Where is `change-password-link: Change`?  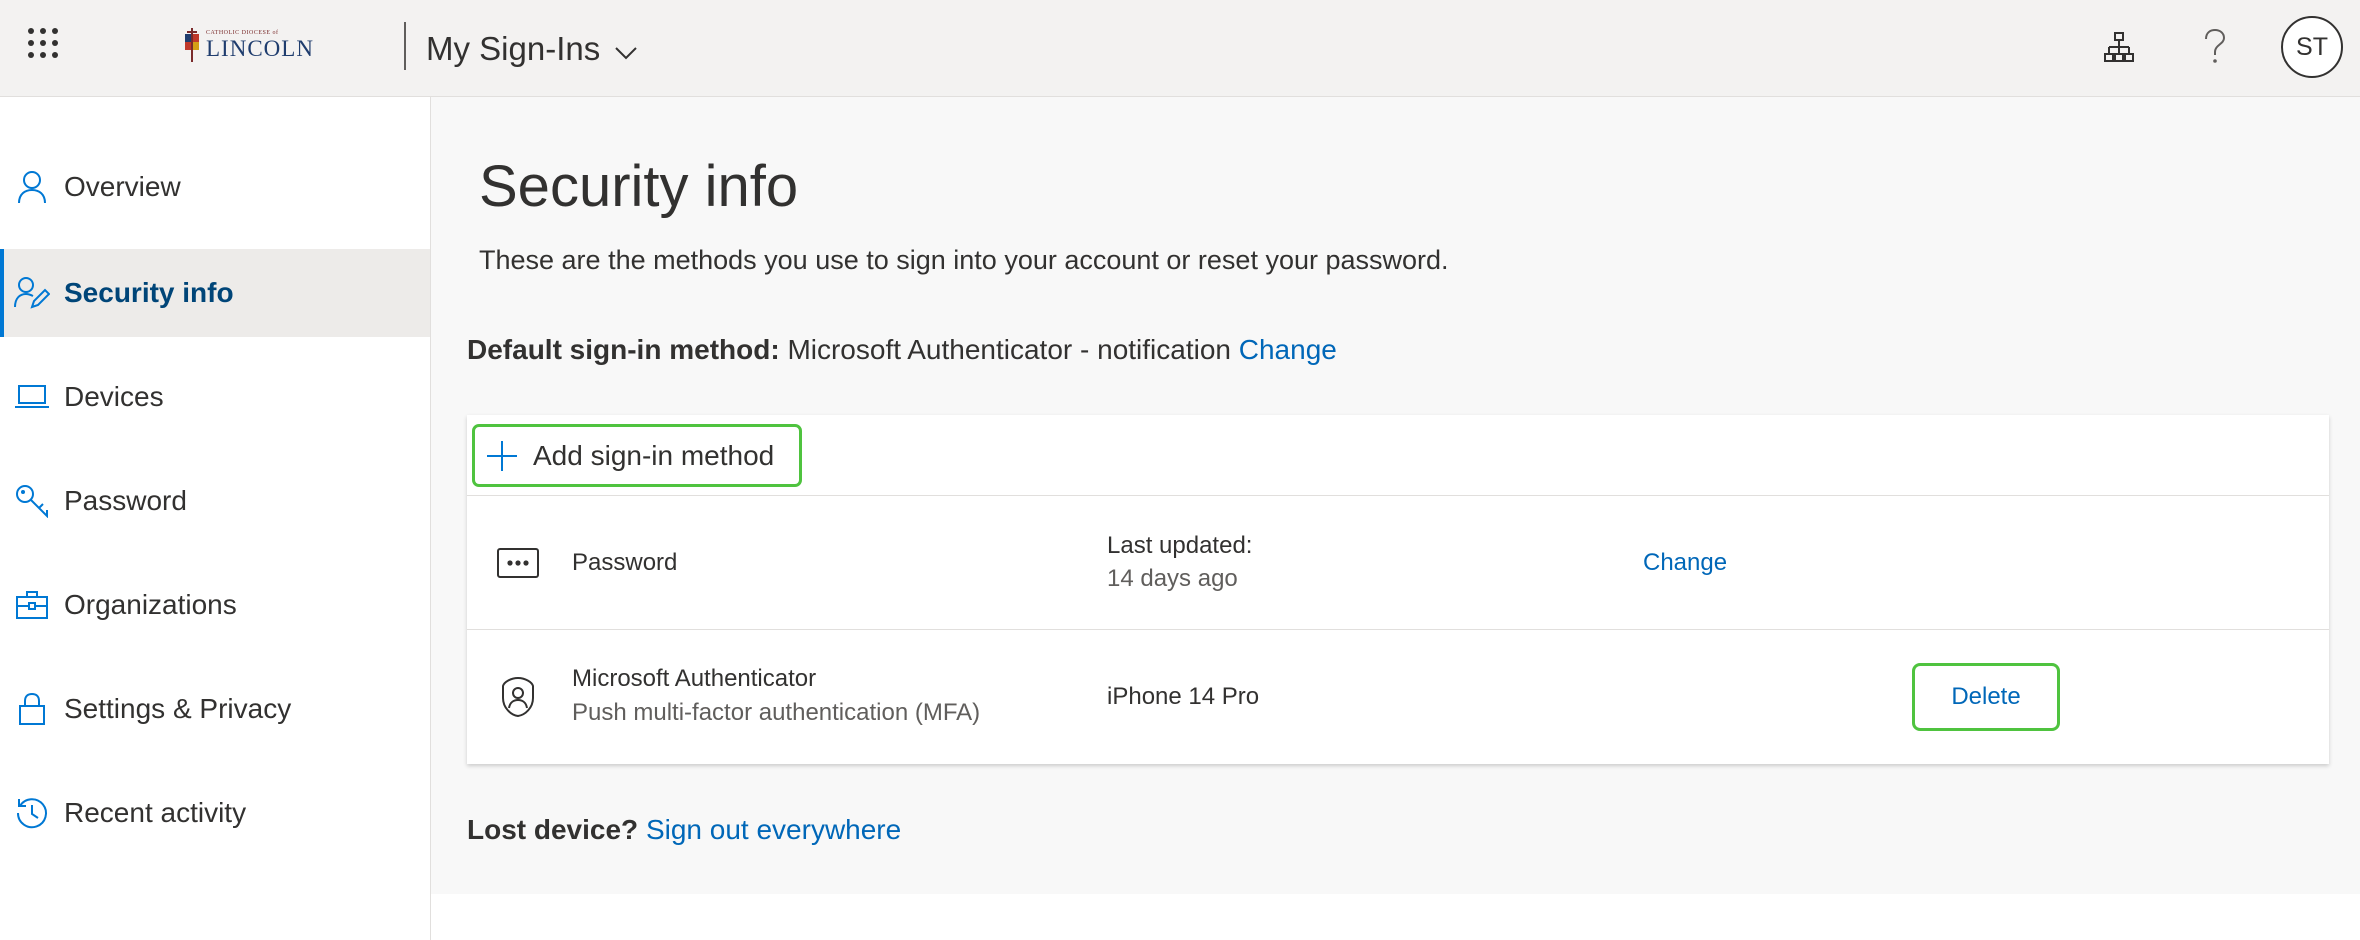 change-password-link: Change is located at coordinates (1685, 563).